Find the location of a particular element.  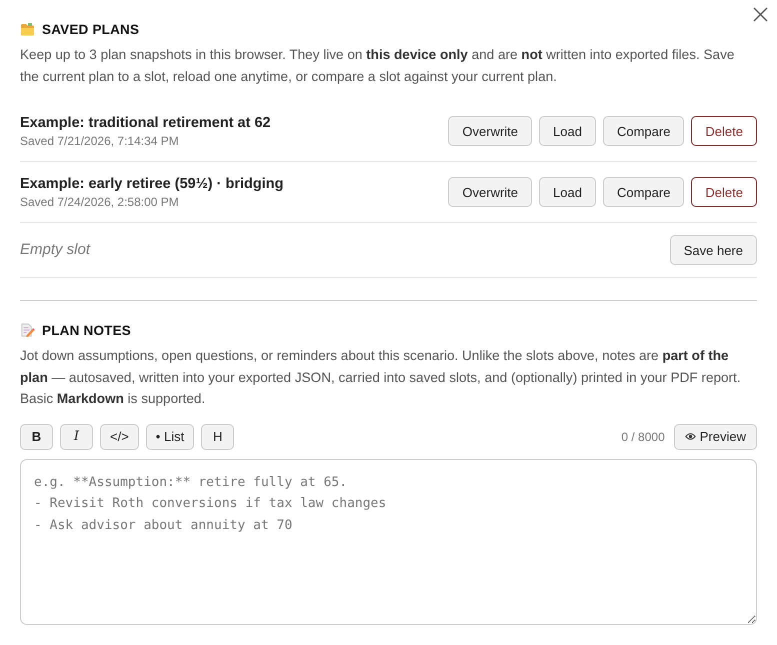

format-button: I is located at coordinates (76, 437).